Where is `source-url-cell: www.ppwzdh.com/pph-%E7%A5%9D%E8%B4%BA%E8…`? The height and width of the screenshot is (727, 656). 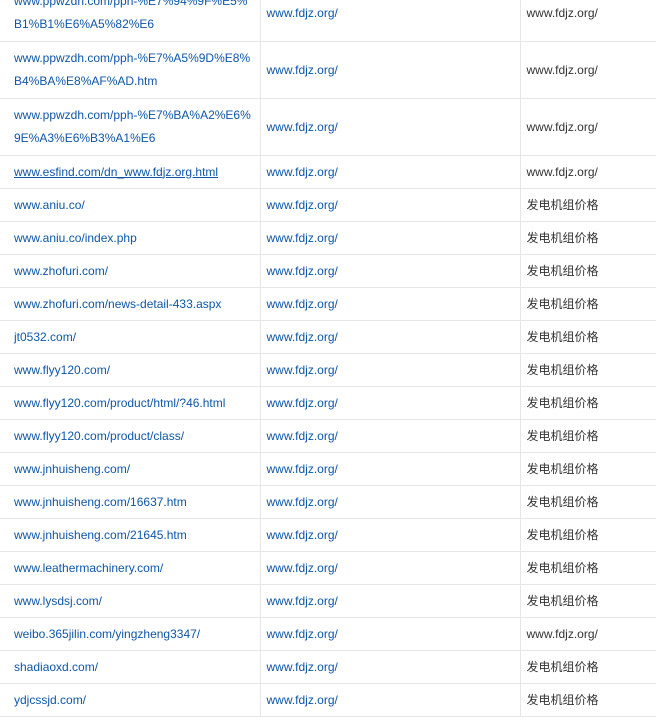 source-url-cell: www.ppwzdh.com/pph-%E7%A5%9D%E8%B4%BA%E8… is located at coordinates (130, 70).